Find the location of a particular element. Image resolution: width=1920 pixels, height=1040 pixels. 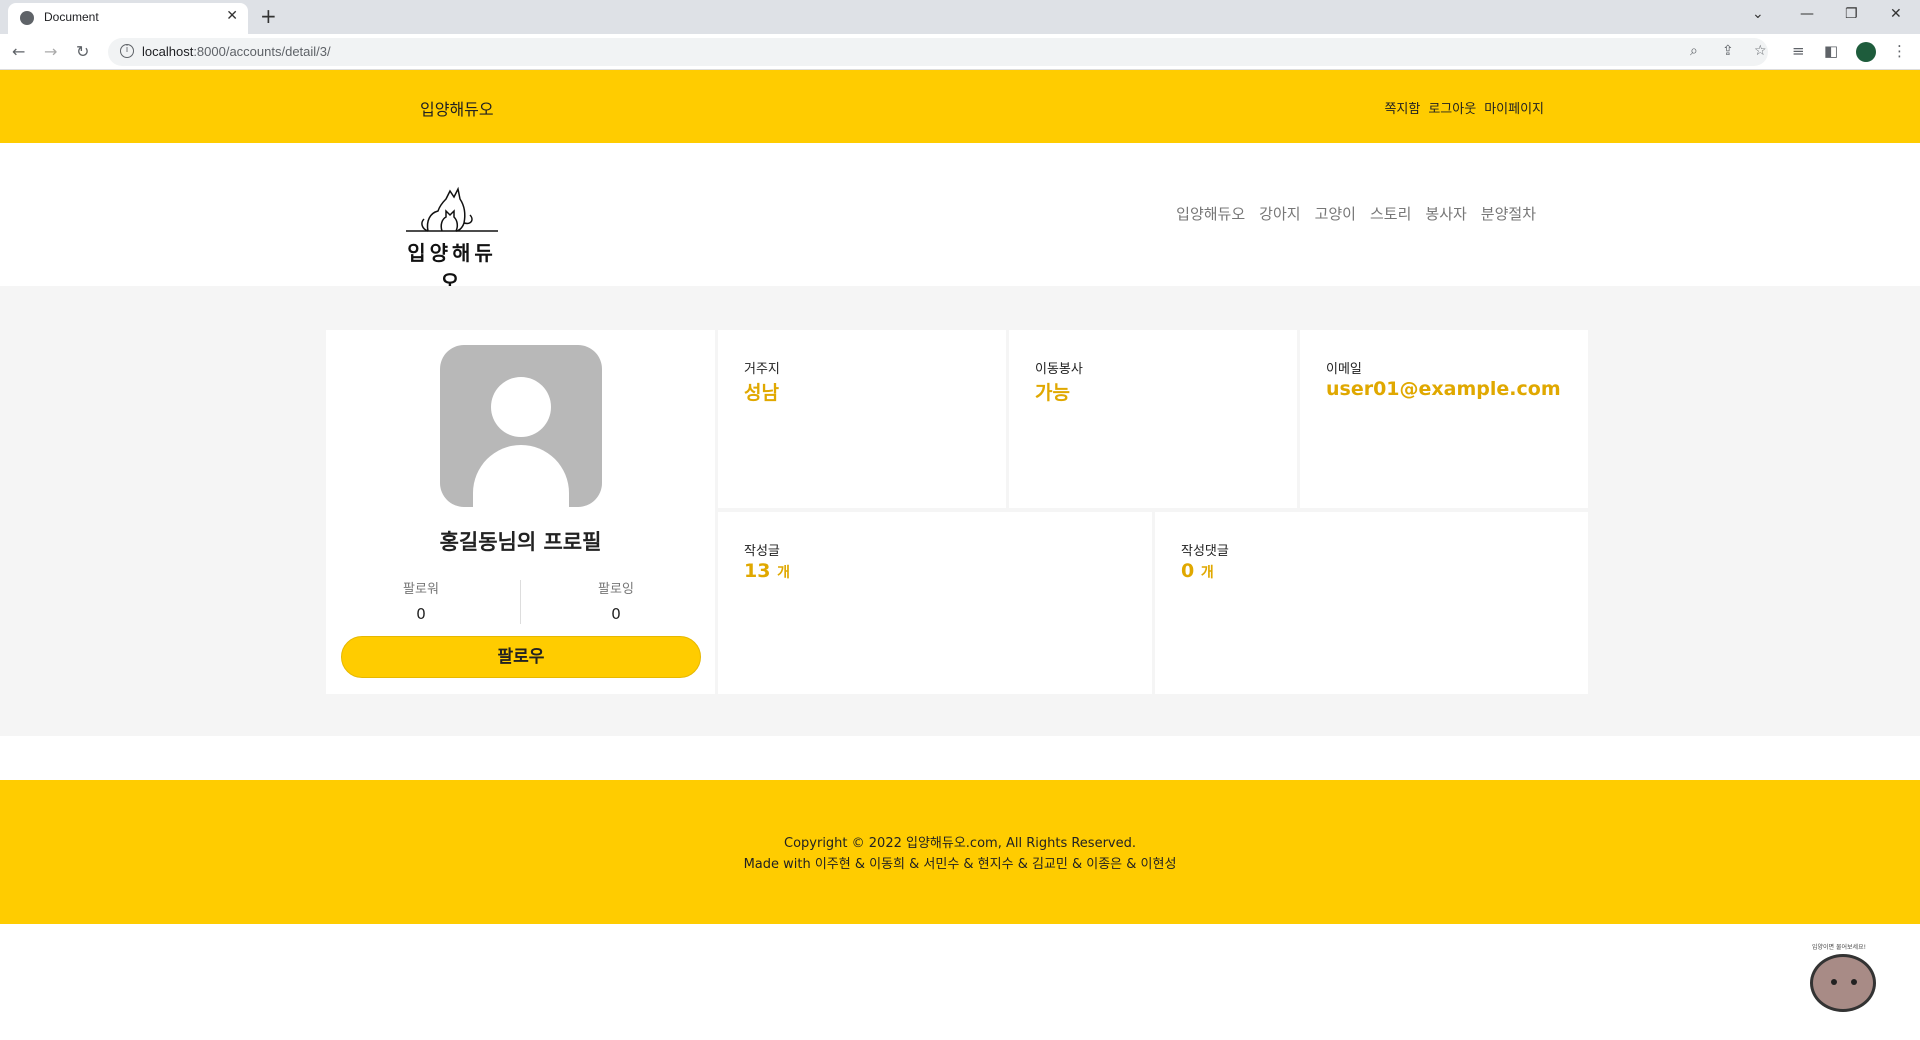

chatbot-widget: 입양이면 물어보세요! is located at coordinates (1844, 978).